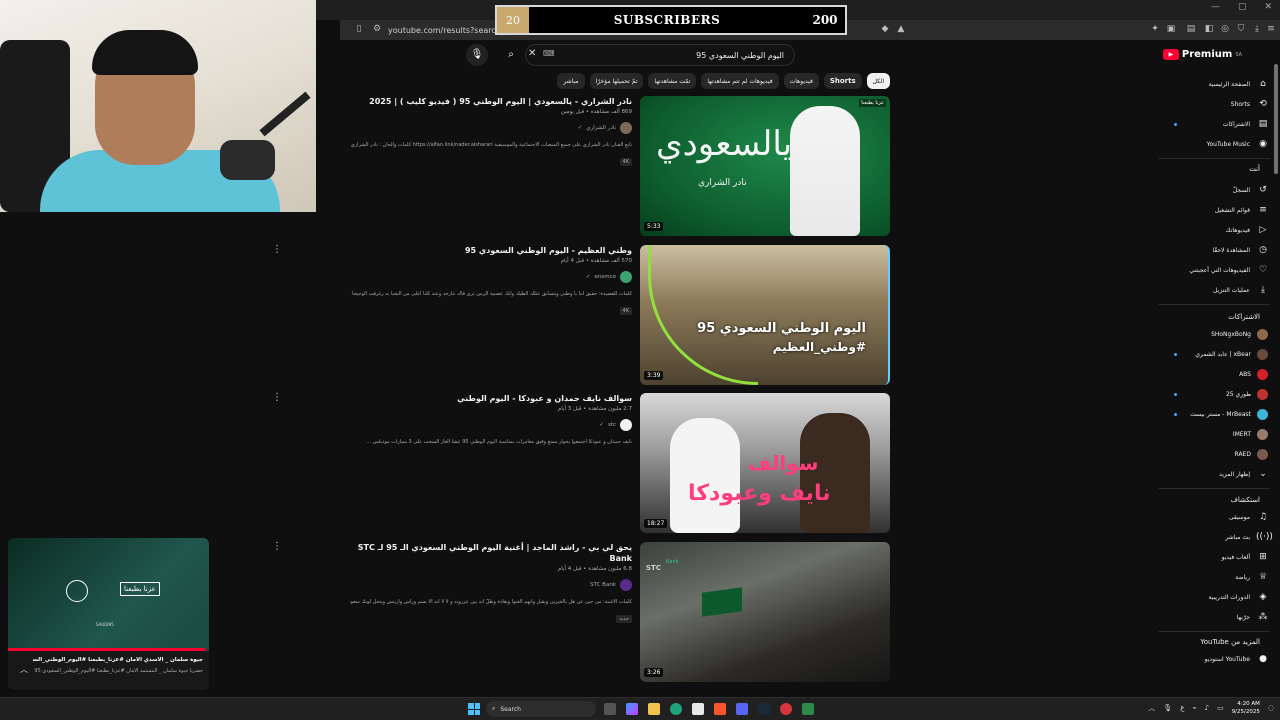  I want to click on file-explorer-icon, so click(654, 709).